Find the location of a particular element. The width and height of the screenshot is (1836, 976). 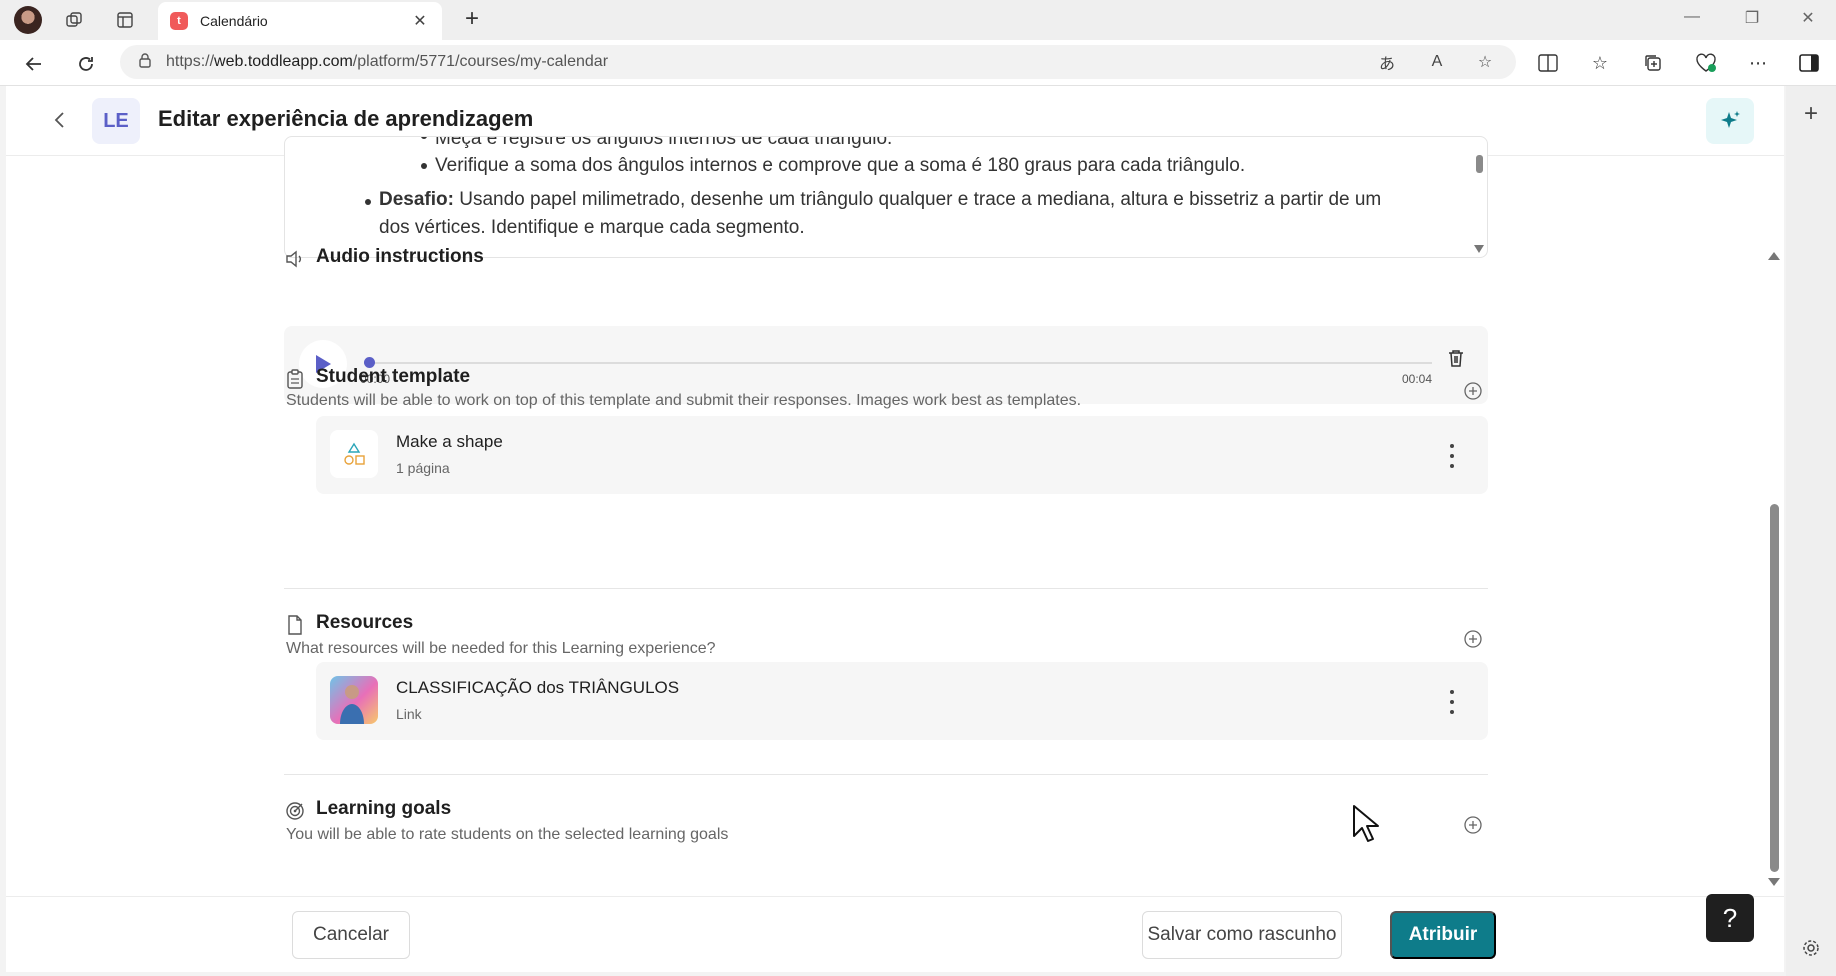

favorite-star-icon: ☆ is located at coordinates (1485, 62).